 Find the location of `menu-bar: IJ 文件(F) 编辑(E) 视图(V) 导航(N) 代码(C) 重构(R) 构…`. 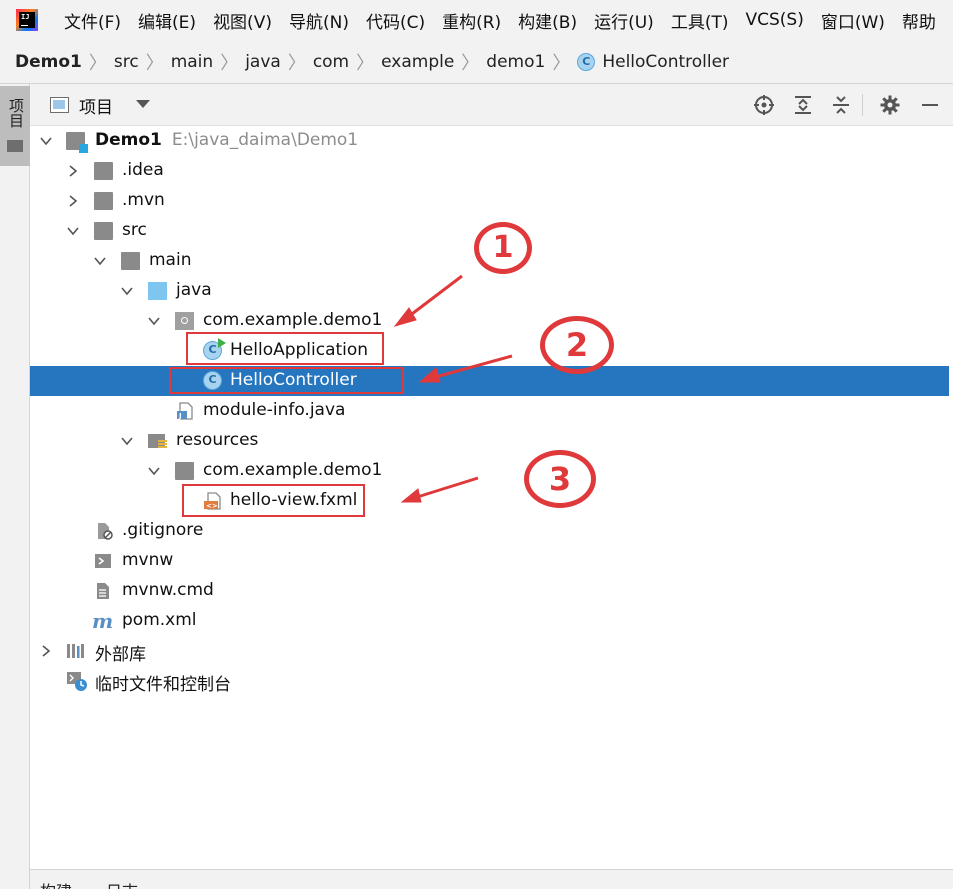

menu-bar: IJ 文件(F) 编辑(E) 视图(V) 导航(N) 代码(C) 重构(R) 构… is located at coordinates (476, 20).